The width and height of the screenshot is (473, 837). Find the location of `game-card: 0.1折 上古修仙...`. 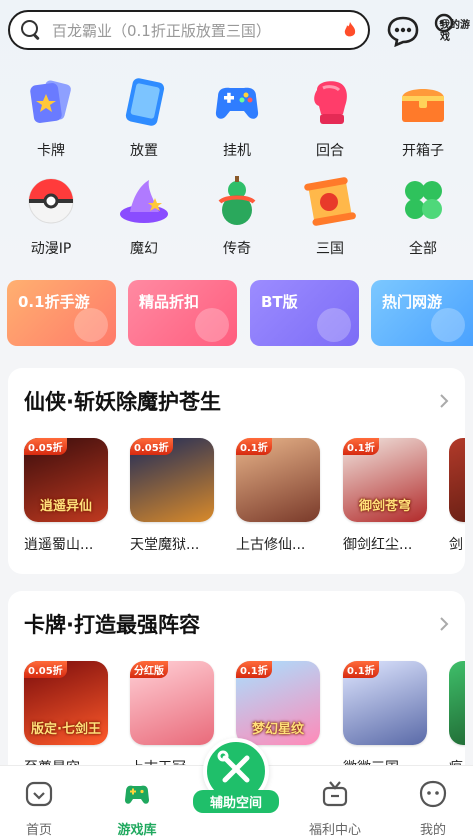

game-card: 0.1折 上古修仙... is located at coordinates (281, 496).